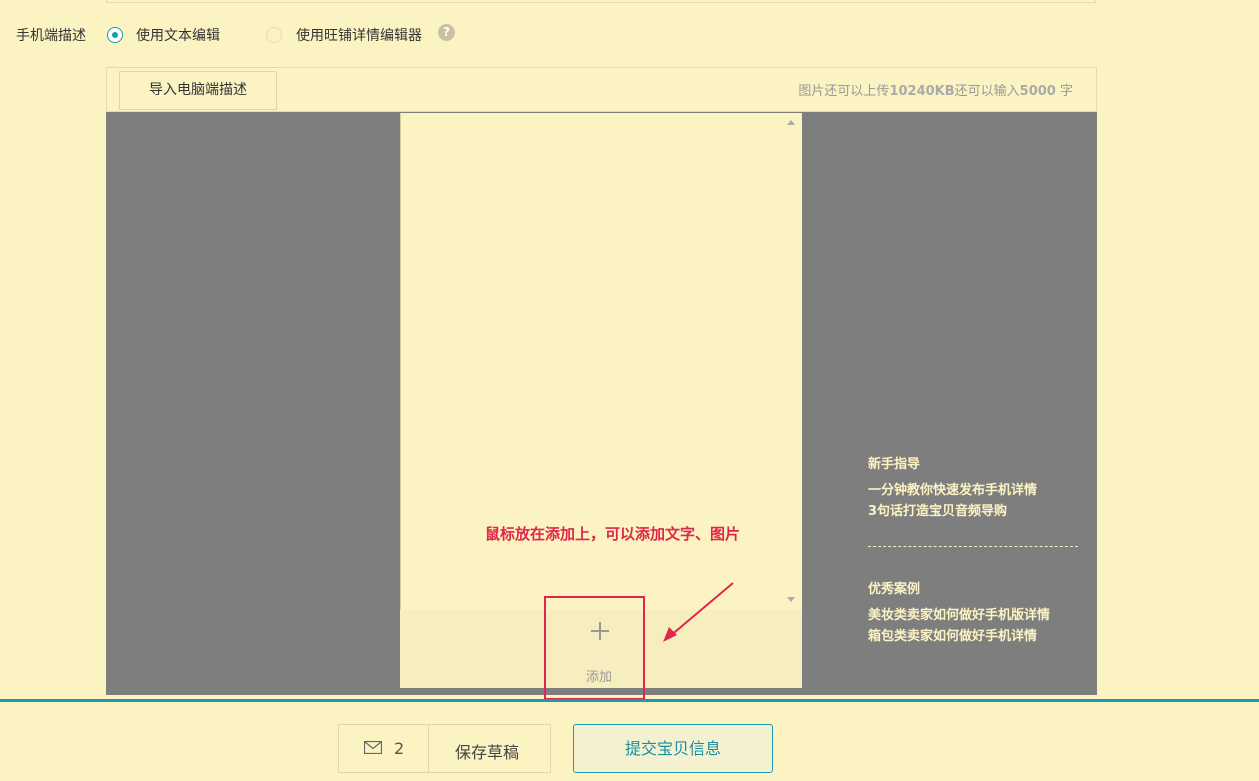 The height and width of the screenshot is (781, 1259). Describe the element at coordinates (115, 35) in the screenshot. I see `radio-text-editor` at that location.